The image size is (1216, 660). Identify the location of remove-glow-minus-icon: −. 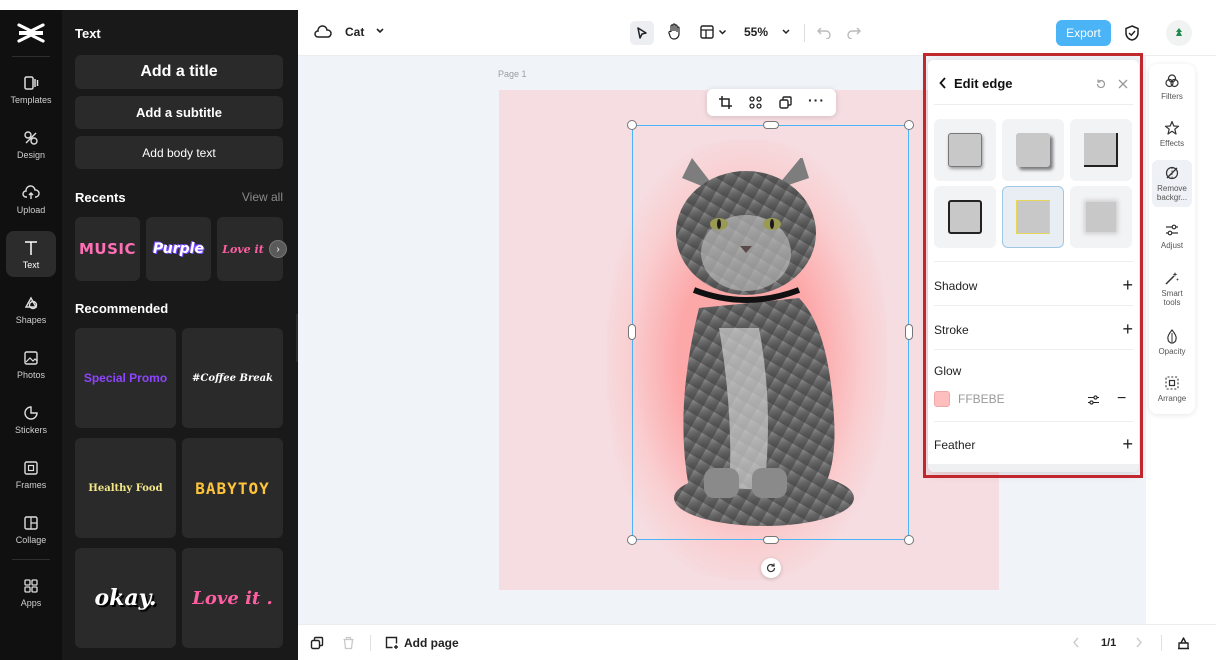
(1121, 399).